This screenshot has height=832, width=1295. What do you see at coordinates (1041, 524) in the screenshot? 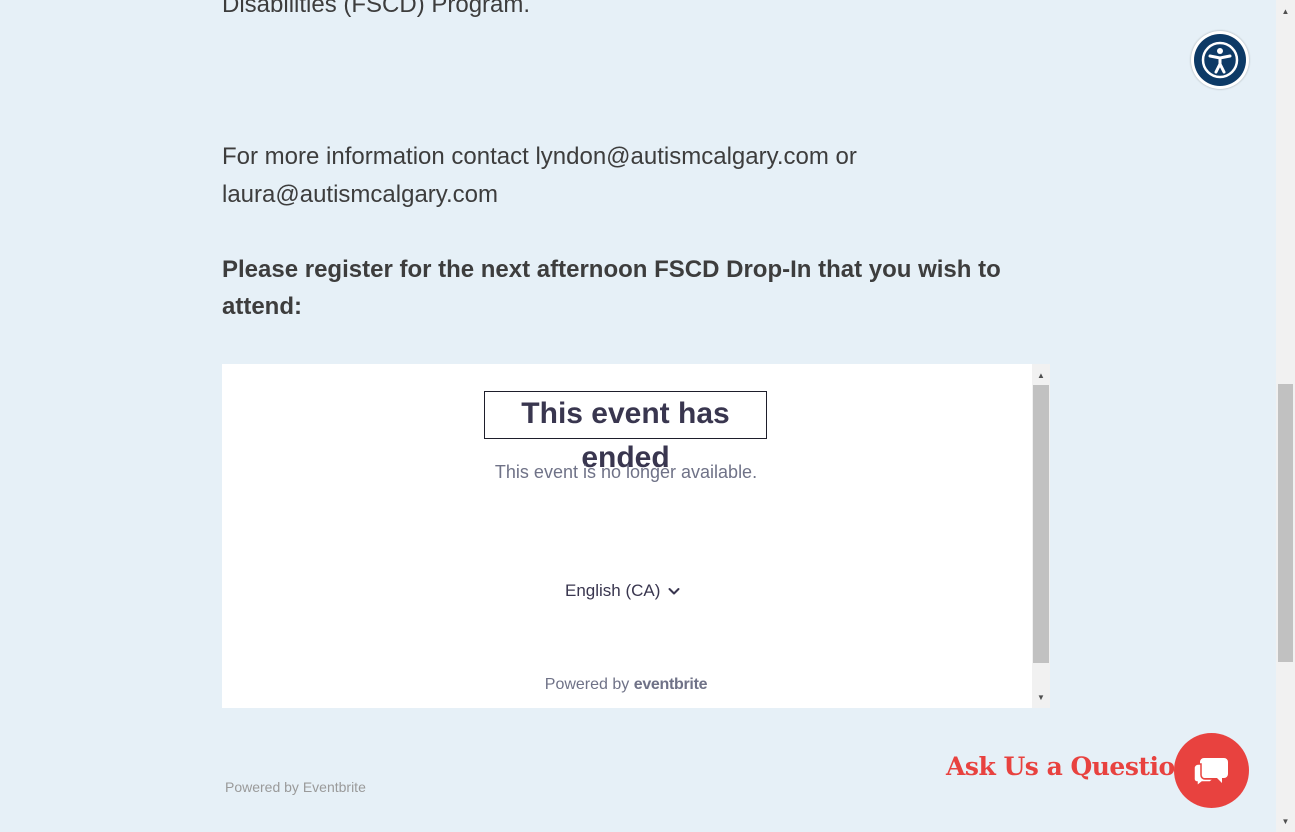
I see `embed-scroll-thumb` at bounding box center [1041, 524].